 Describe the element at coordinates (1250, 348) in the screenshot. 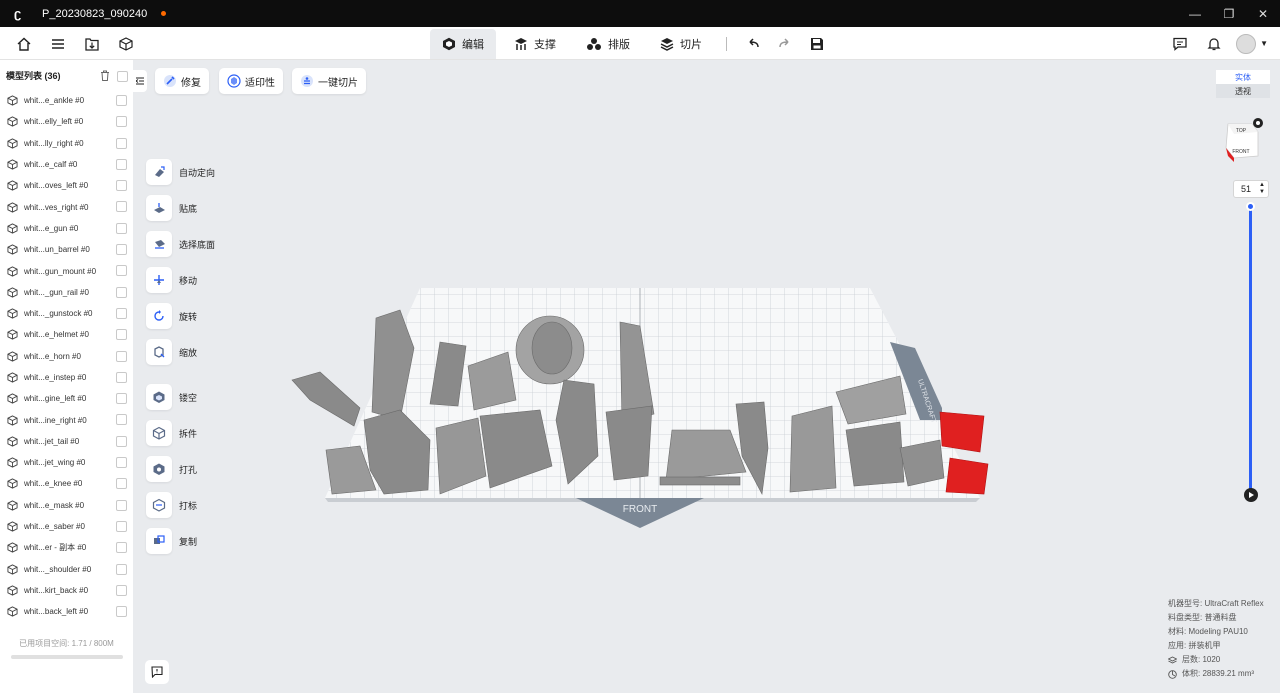

I see `layer-slider-track` at that location.